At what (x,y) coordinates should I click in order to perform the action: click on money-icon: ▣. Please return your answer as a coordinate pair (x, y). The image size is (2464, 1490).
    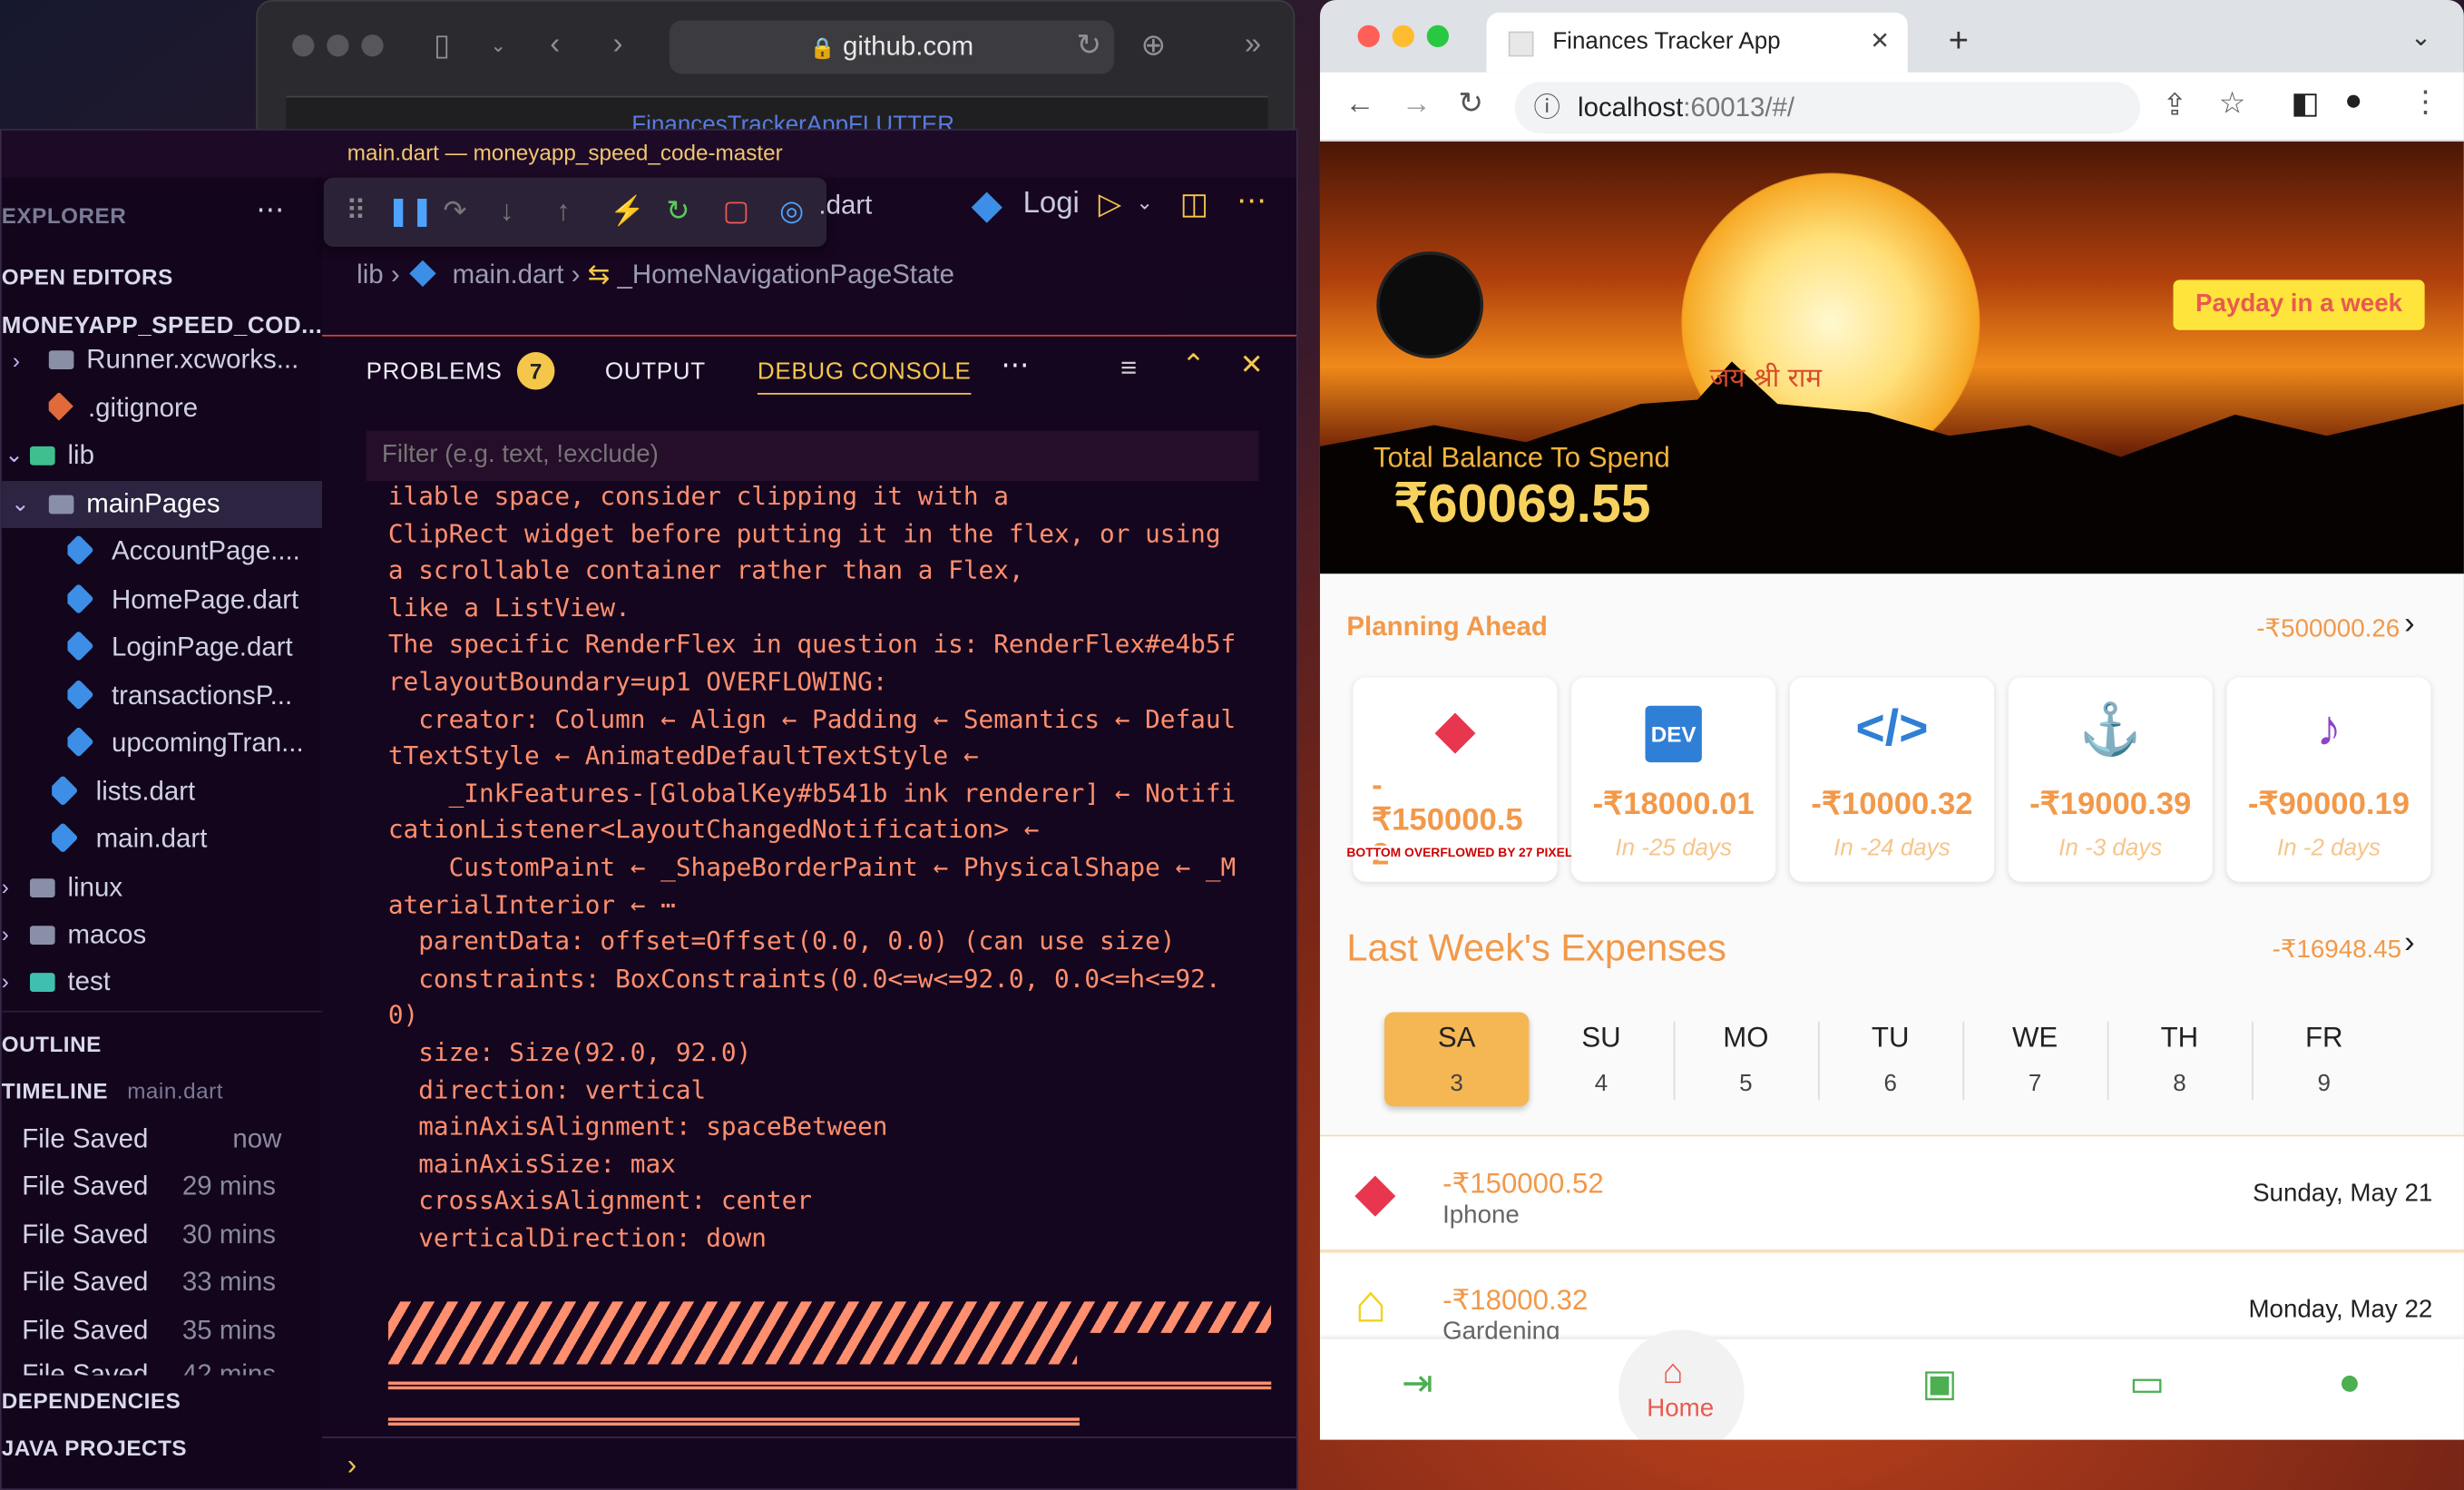
    Looking at the image, I should click on (1939, 1384).